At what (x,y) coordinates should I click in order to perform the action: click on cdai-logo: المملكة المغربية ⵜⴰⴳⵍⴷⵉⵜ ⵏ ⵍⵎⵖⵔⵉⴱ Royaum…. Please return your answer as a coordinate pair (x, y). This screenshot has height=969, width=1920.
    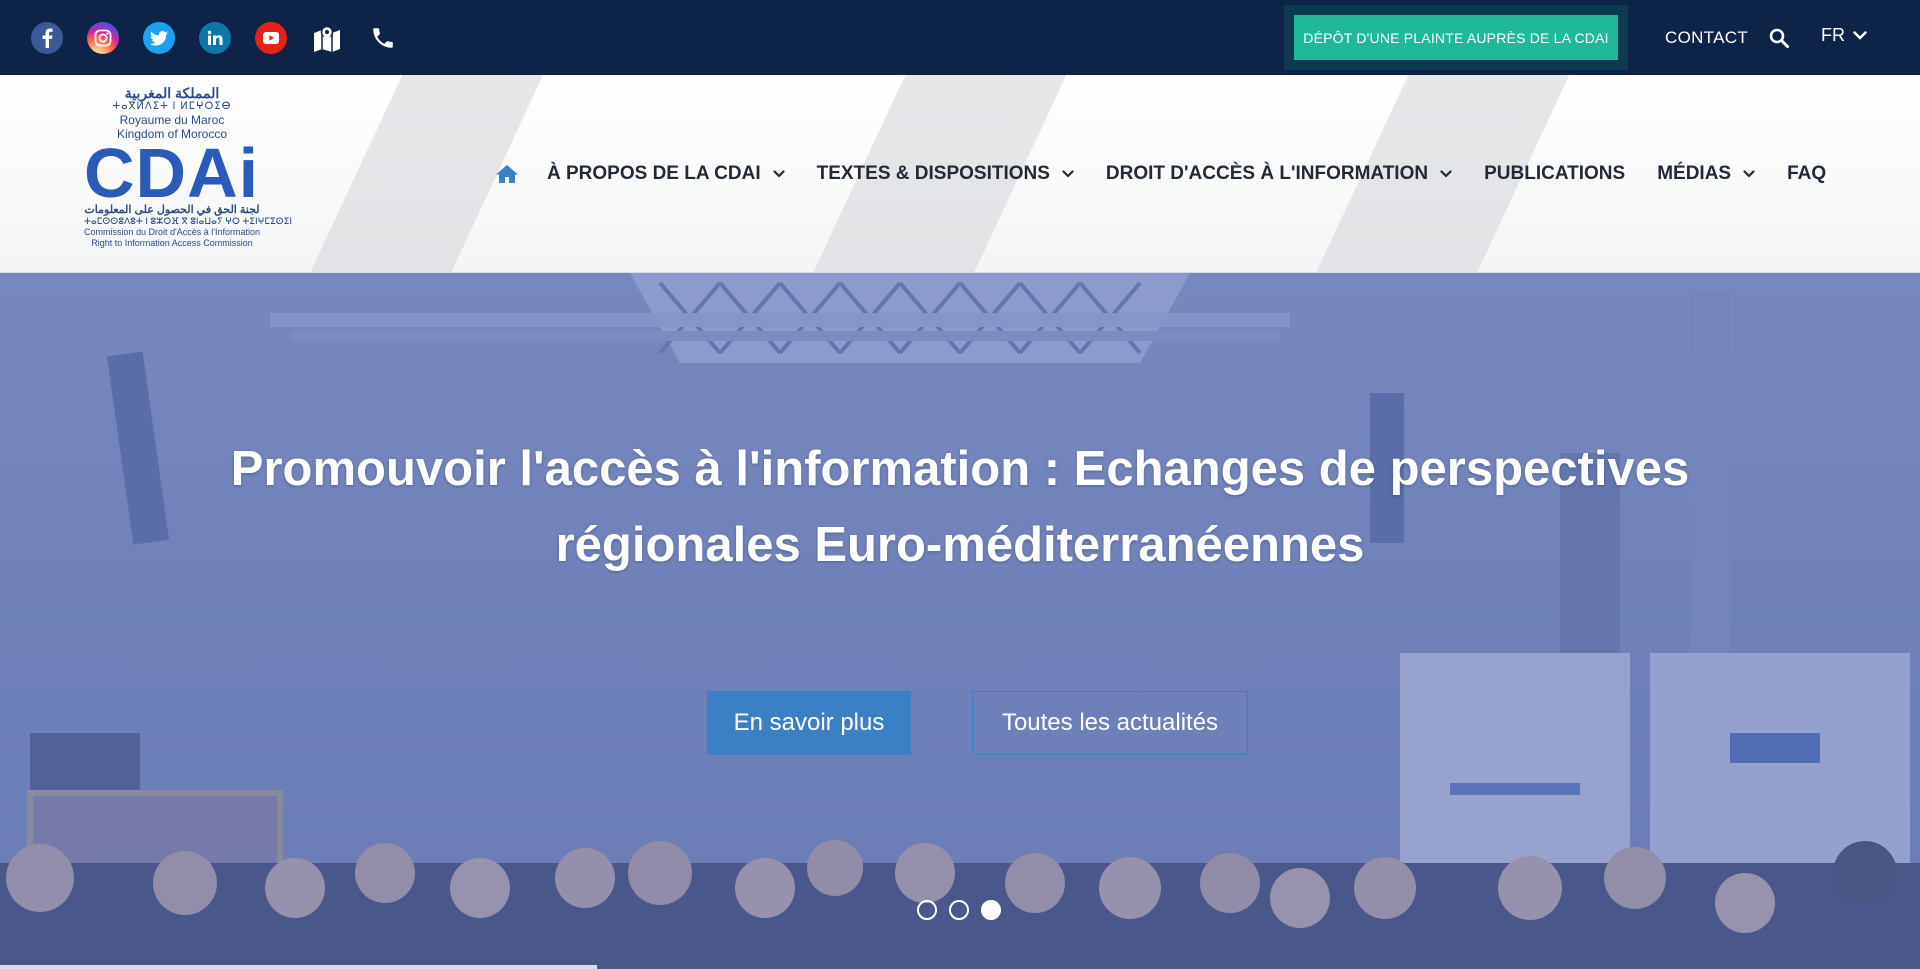
    Looking at the image, I should click on (188, 174).